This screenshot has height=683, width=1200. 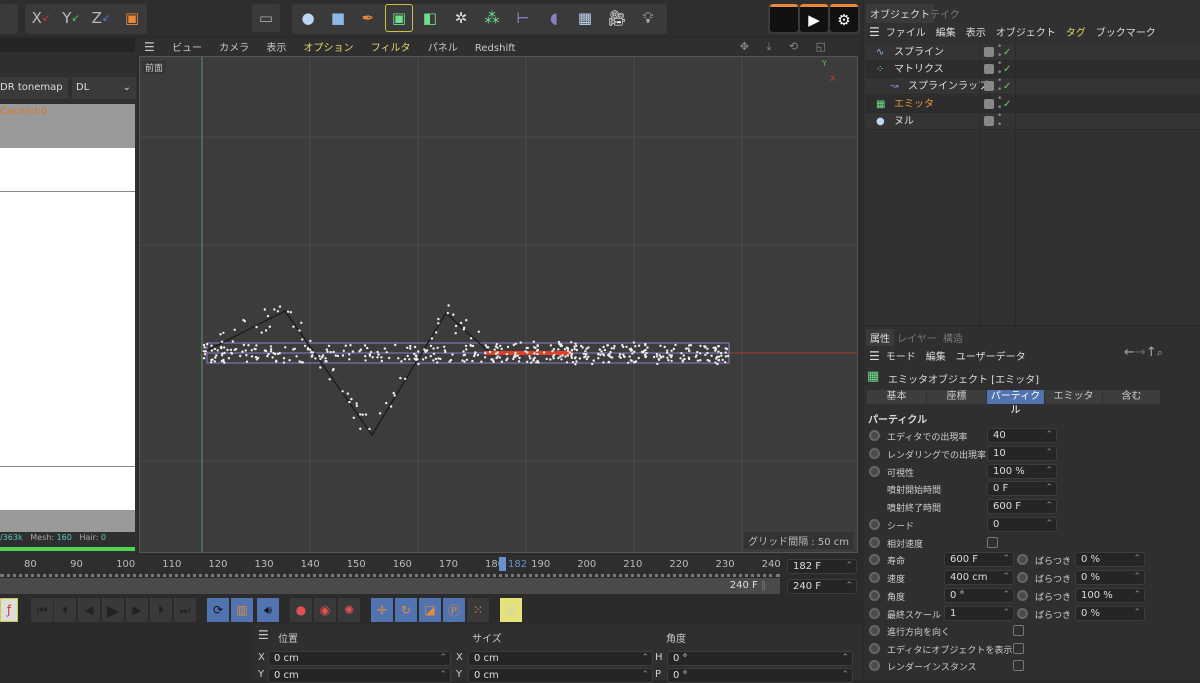 What do you see at coordinates (744, 46) in the screenshot?
I see `move-view-icon: ✥` at bounding box center [744, 46].